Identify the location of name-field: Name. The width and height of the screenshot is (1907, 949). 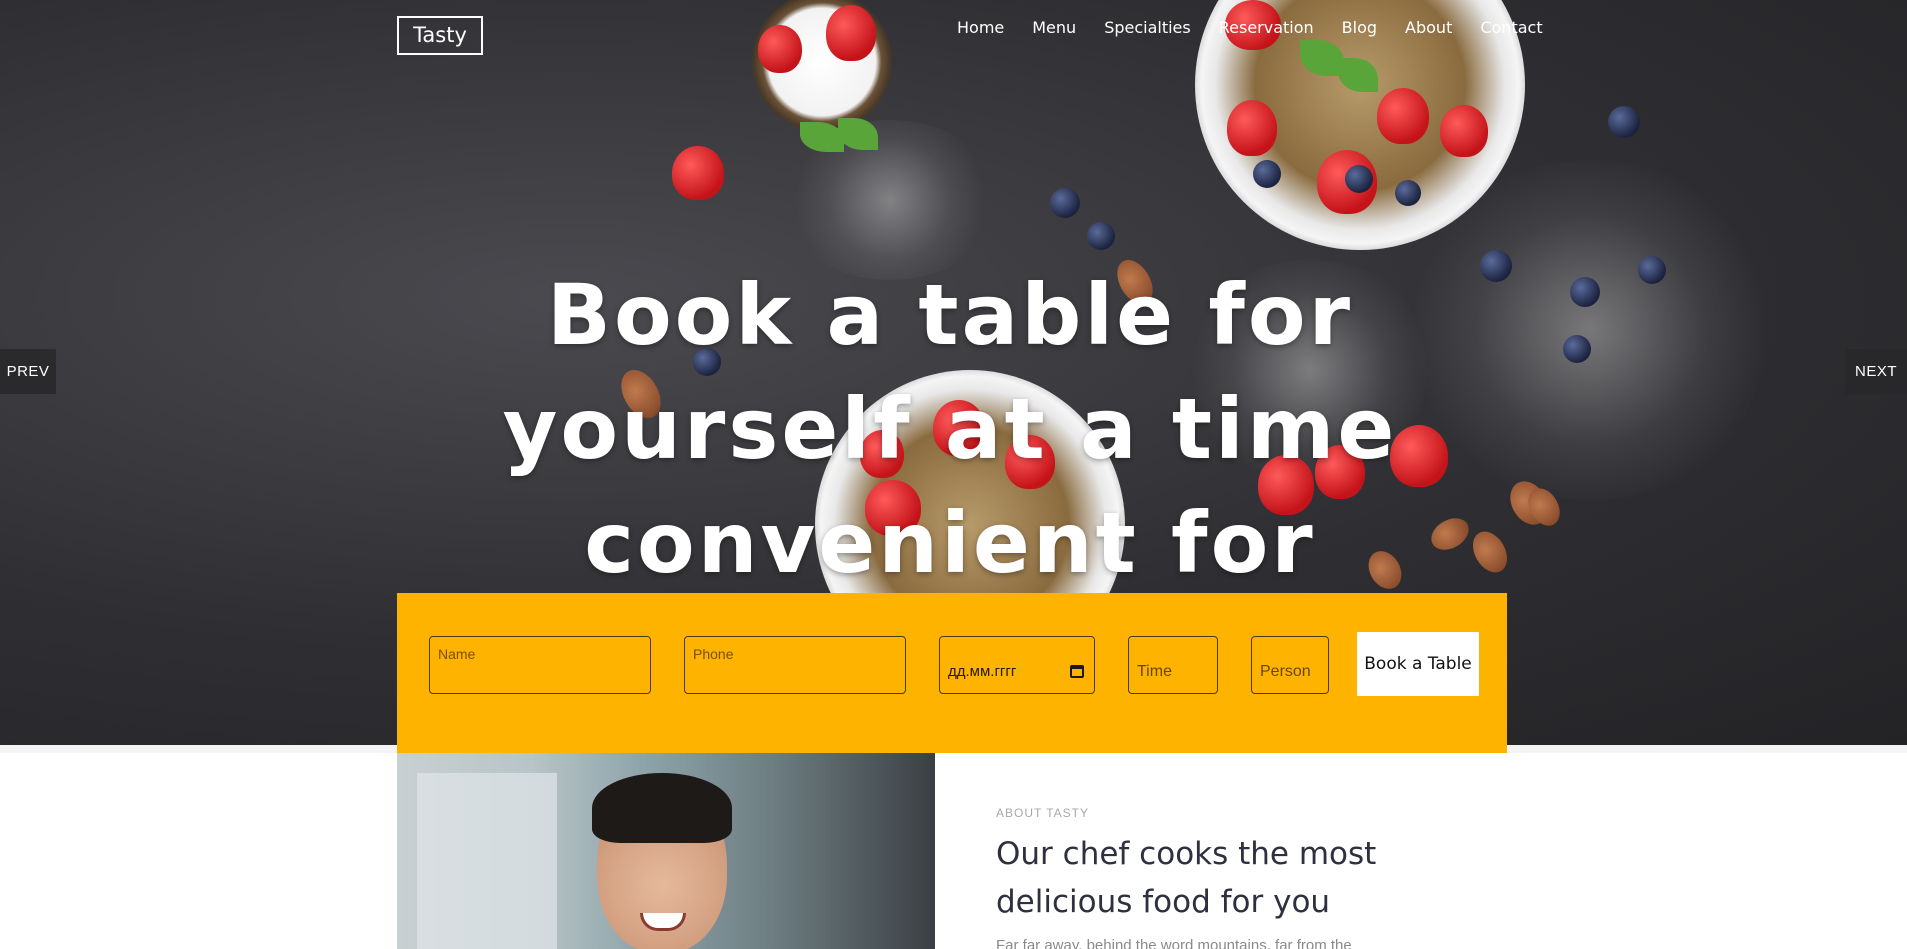
(540, 665).